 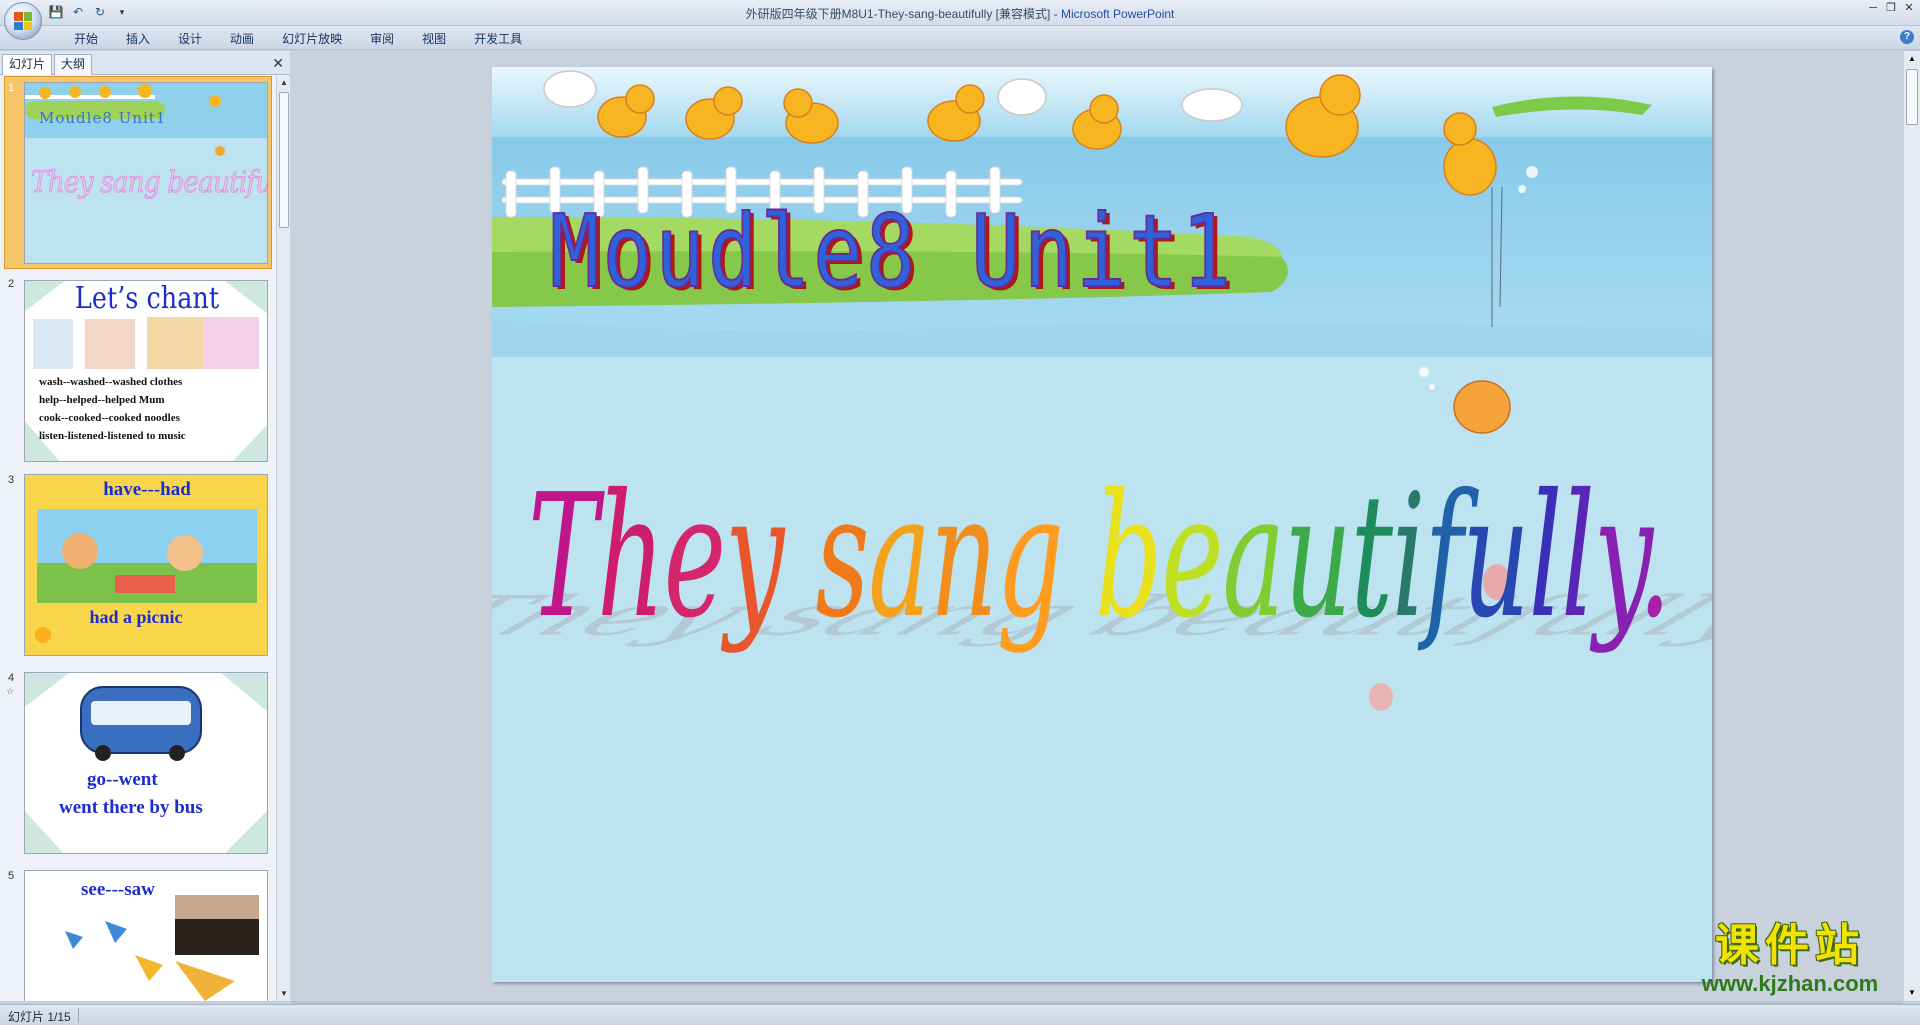 What do you see at coordinates (242, 39) in the screenshot?
I see `tab-animations: 动画` at bounding box center [242, 39].